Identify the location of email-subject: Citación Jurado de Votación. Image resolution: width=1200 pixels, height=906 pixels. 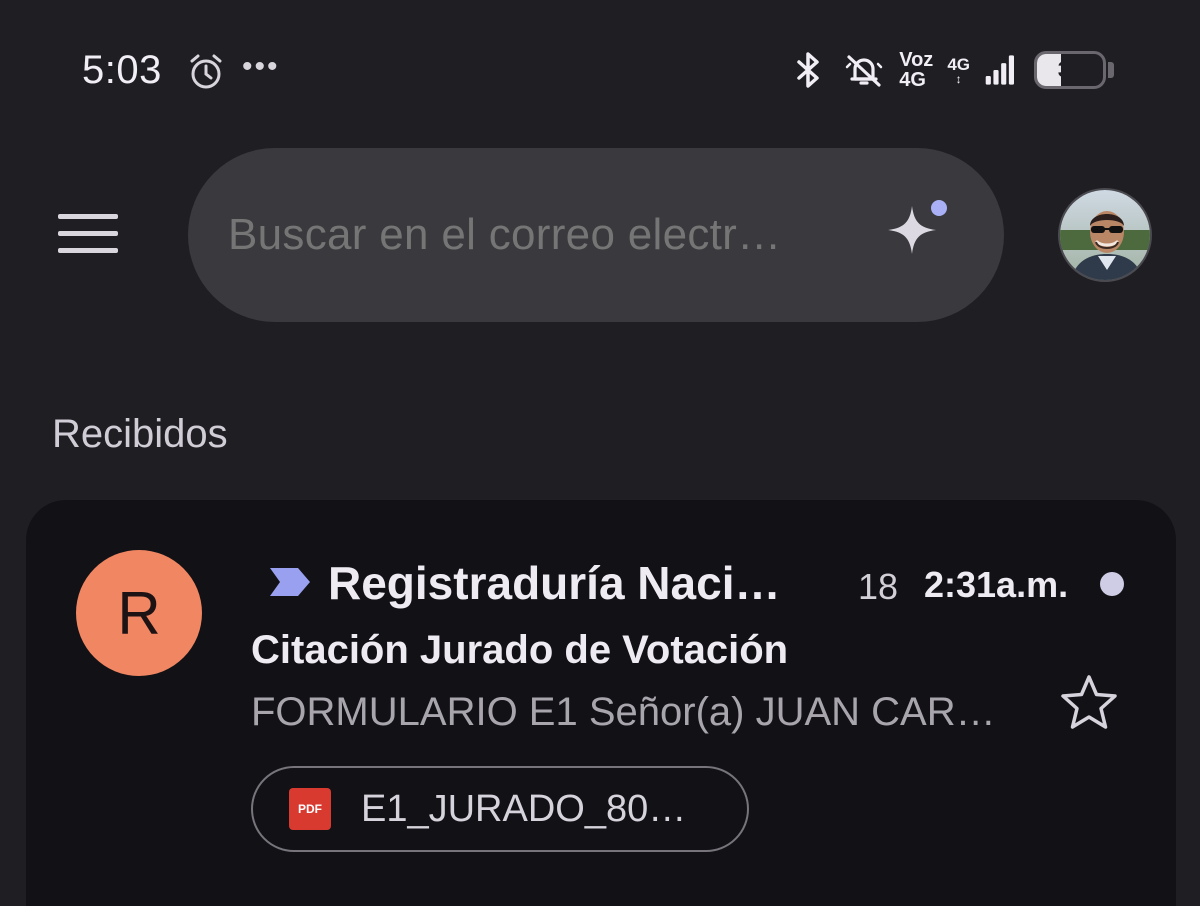
(520, 650).